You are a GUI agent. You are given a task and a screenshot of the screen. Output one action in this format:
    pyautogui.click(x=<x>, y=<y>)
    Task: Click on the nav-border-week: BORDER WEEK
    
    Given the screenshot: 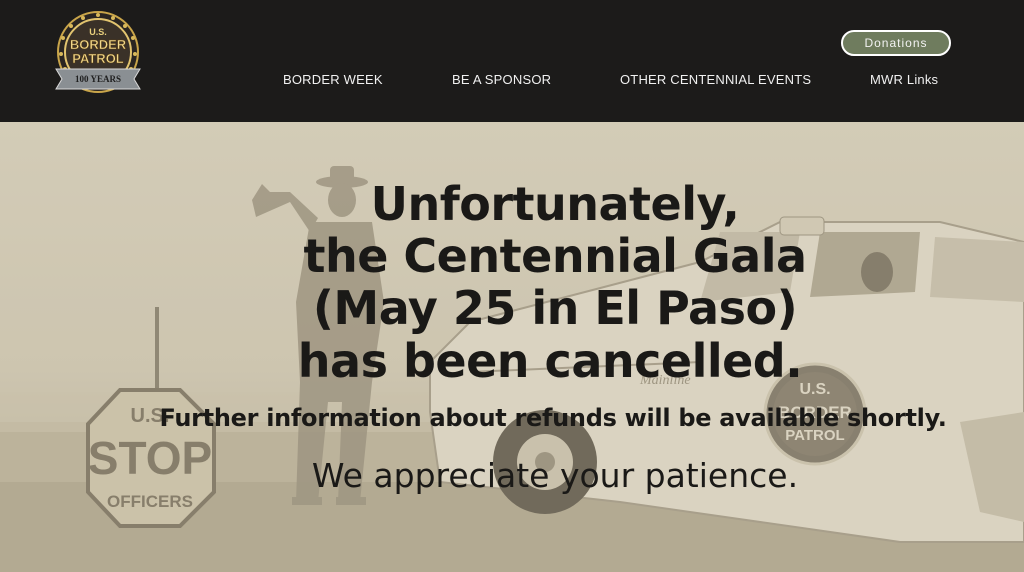 What is the action you would take?
    pyautogui.click(x=333, y=79)
    